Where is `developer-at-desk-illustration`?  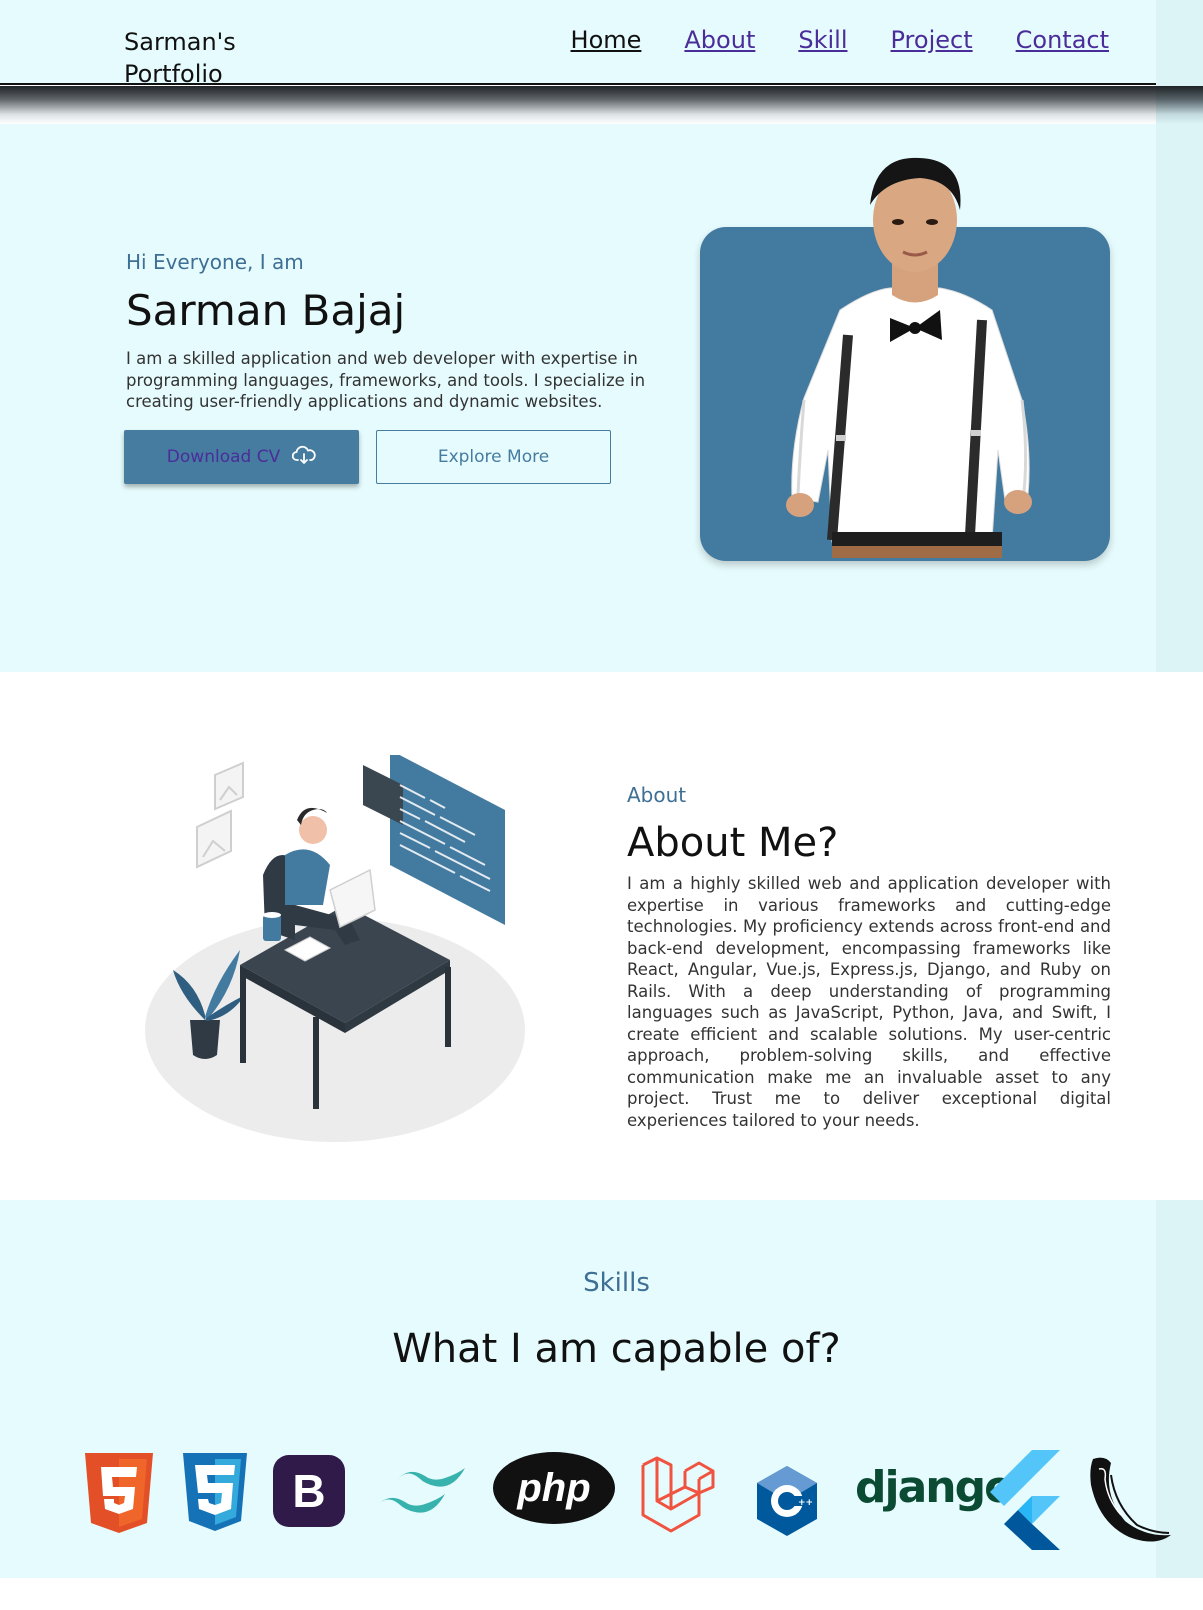
developer-at-desk-illustration is located at coordinates (335, 948).